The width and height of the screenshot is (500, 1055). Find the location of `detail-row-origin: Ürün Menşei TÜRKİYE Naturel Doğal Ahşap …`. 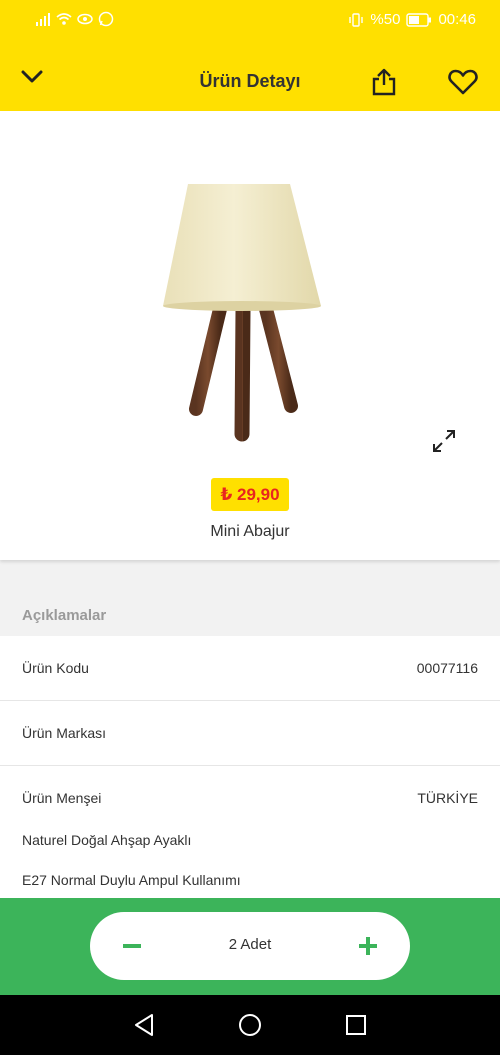

detail-row-origin: Ürün Menşei TÜRKİYE Naturel Doğal Ahşap … is located at coordinates (250, 832).